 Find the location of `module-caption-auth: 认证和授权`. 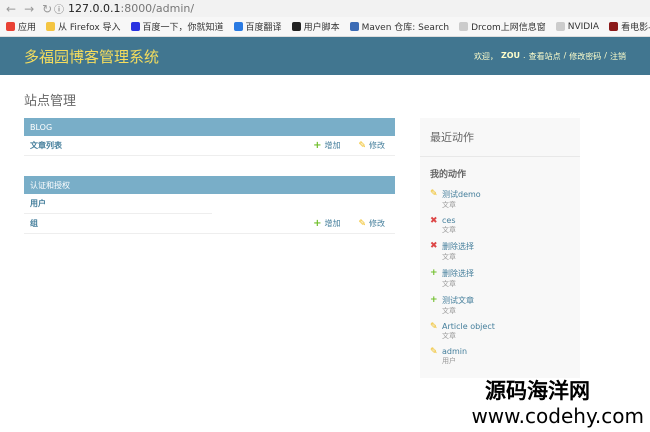

module-caption-auth: 认证和授权 is located at coordinates (209, 185).